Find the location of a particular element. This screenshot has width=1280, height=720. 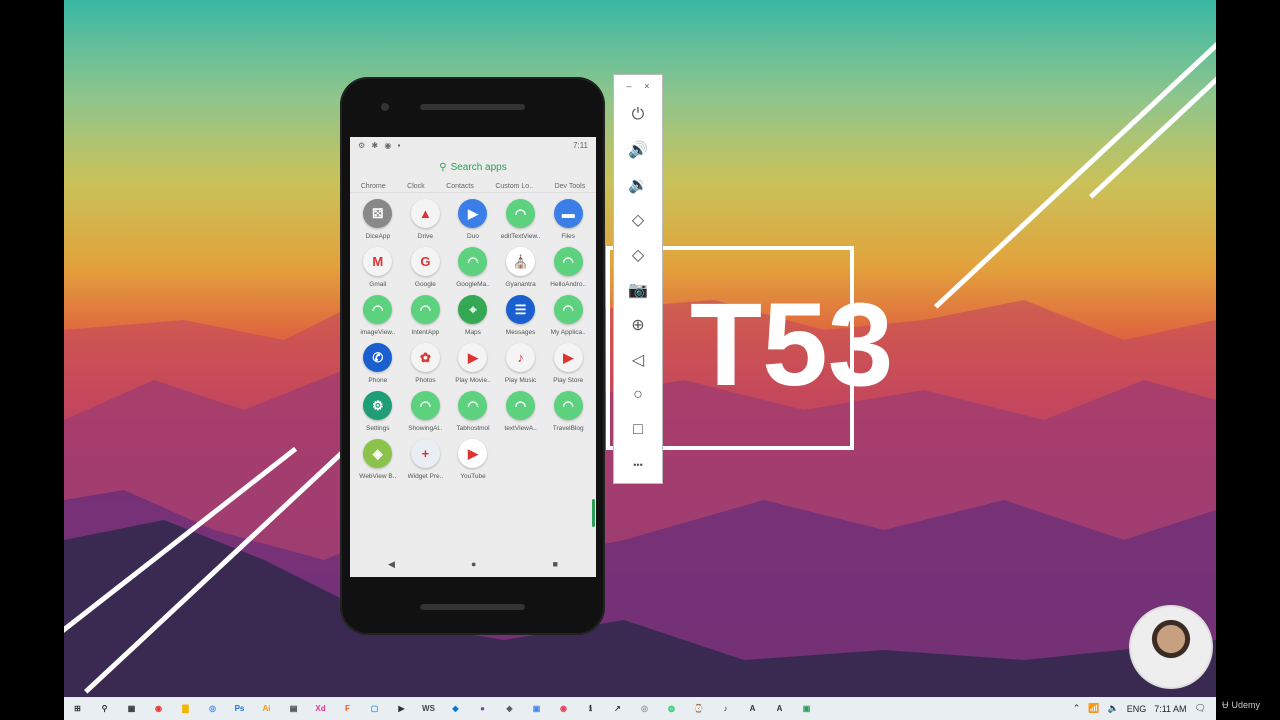

app-label: Play Movie.. is located at coordinates (473, 380).